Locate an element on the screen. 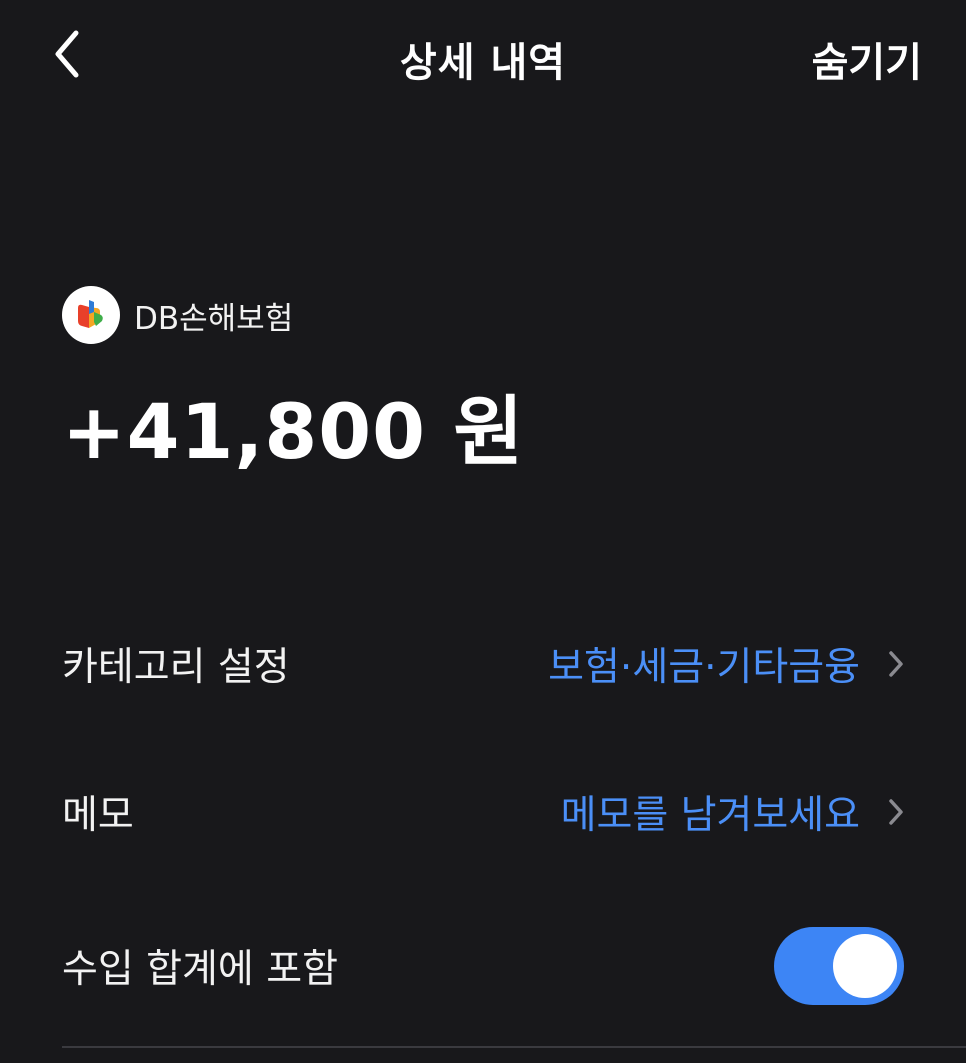 The width and height of the screenshot is (966, 1063). merchant-info: DB손해보험 is located at coordinates (177, 315).